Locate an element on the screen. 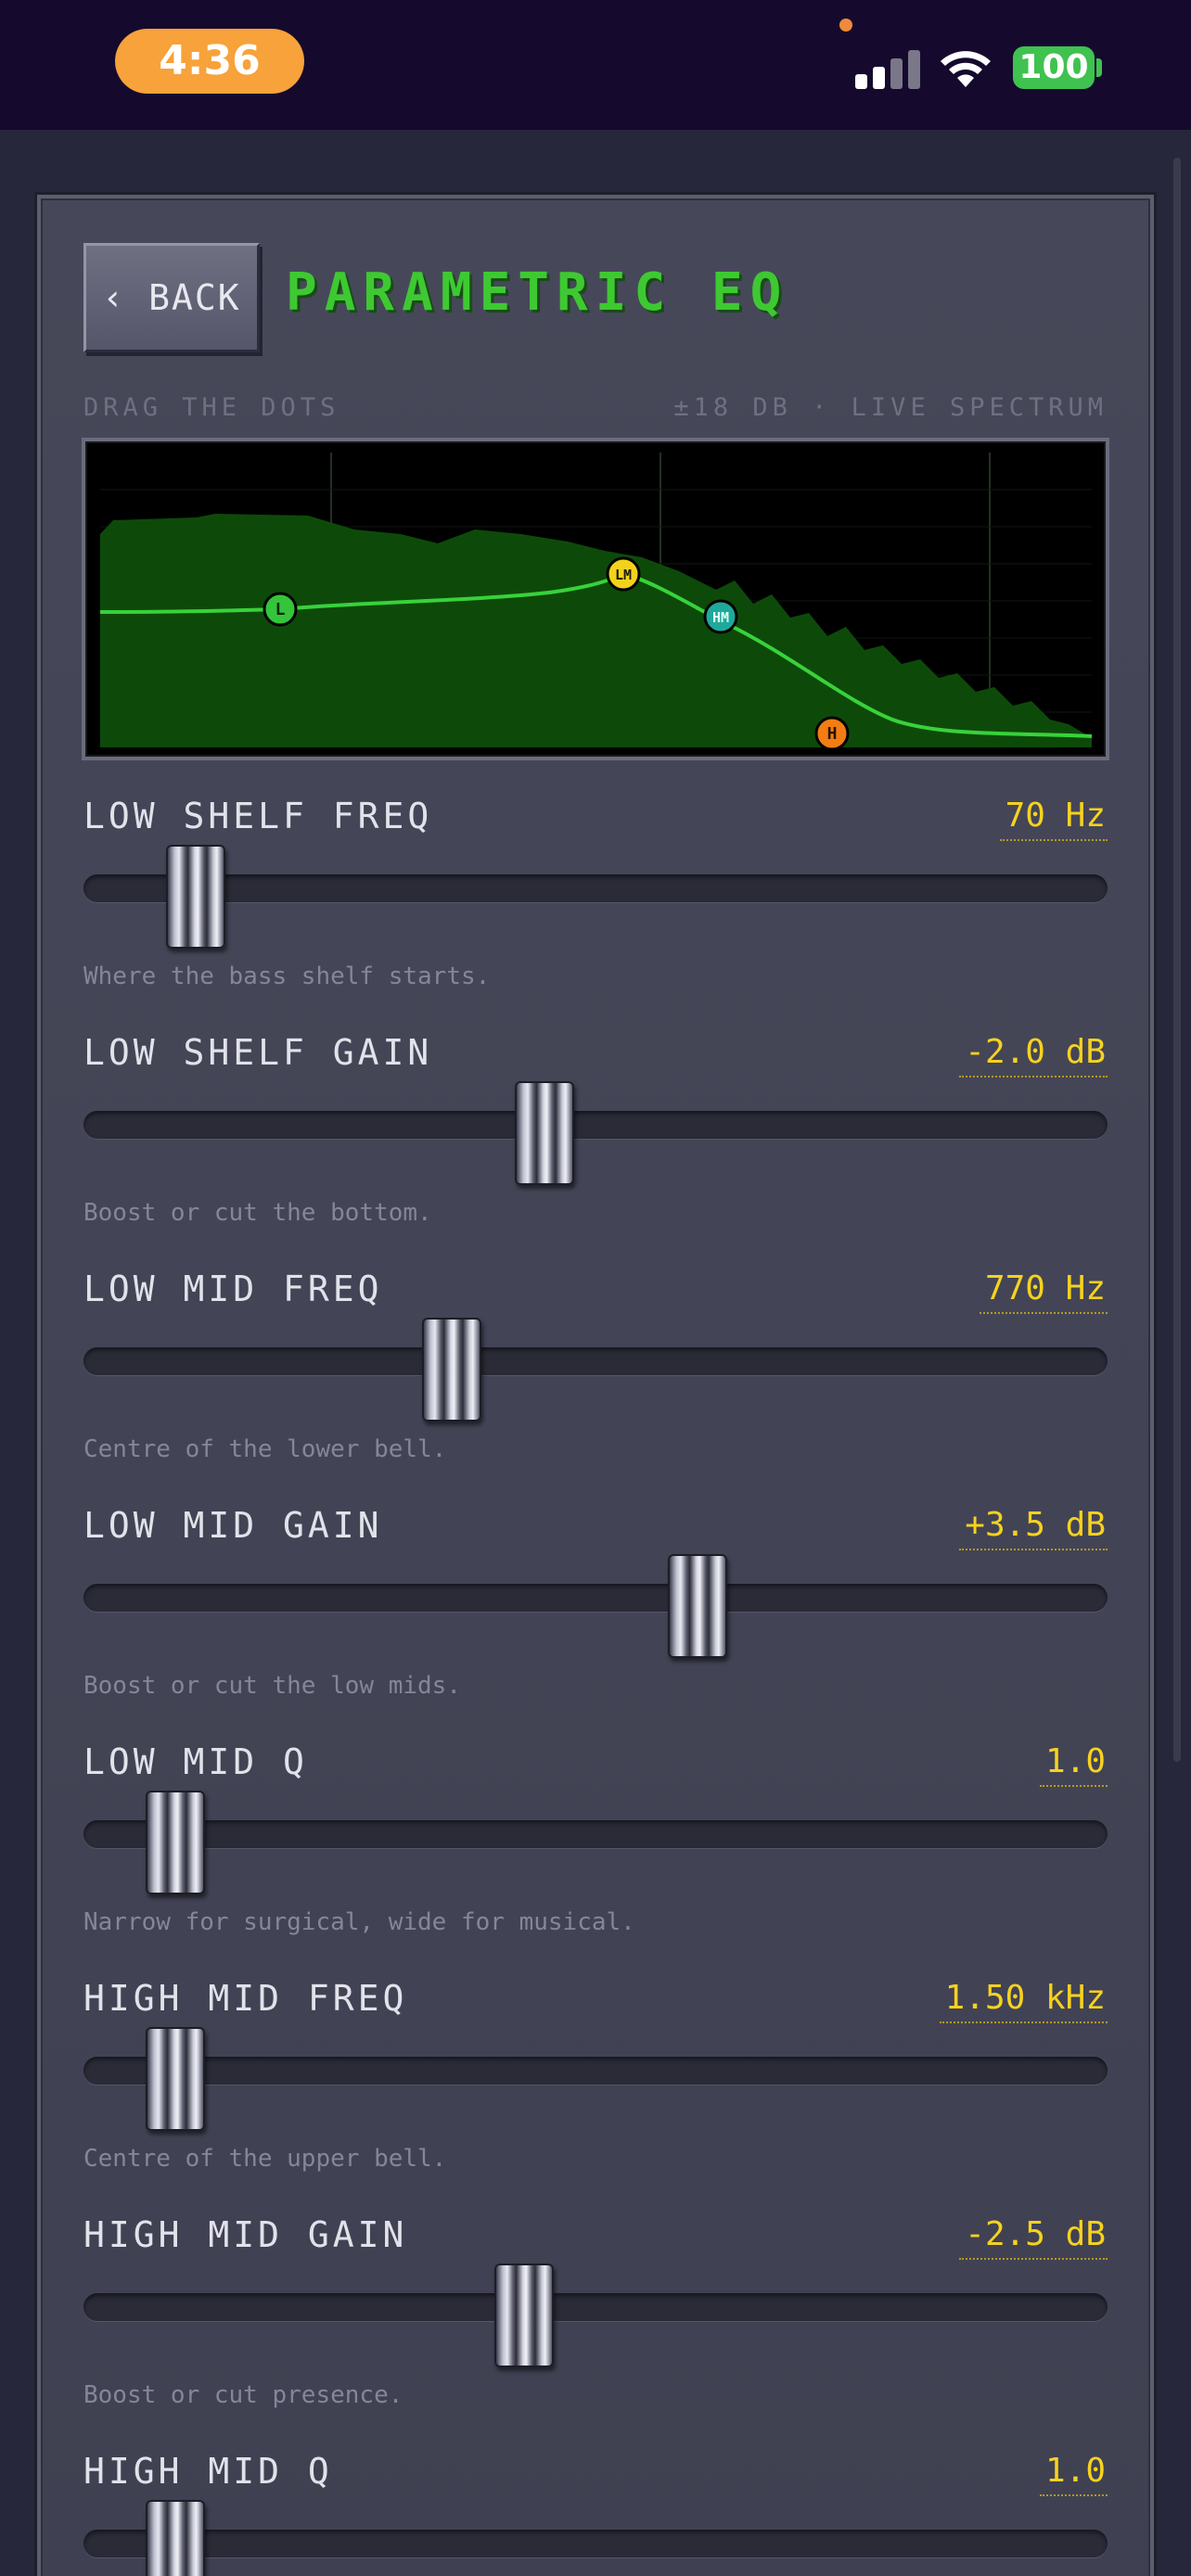  battery-nub is located at coordinates (1099, 67).